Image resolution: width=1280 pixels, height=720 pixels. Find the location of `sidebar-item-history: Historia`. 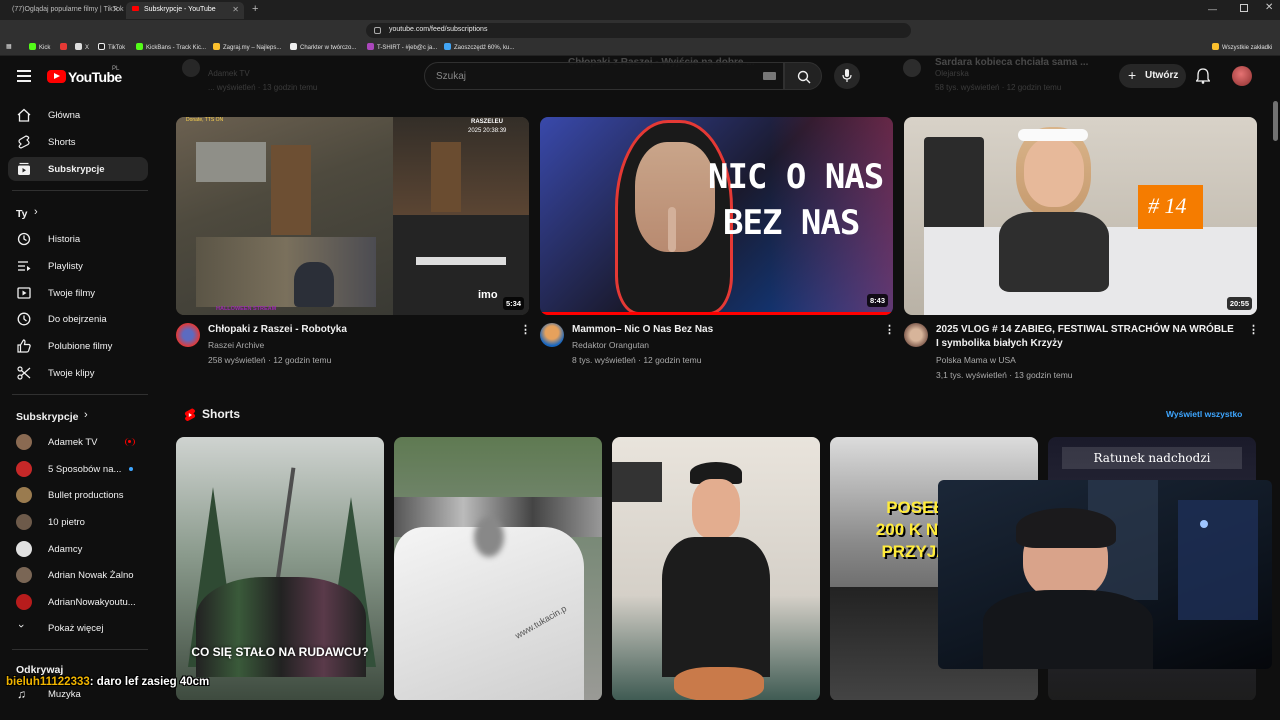

sidebar-item-history: Historia is located at coordinates (78, 239).